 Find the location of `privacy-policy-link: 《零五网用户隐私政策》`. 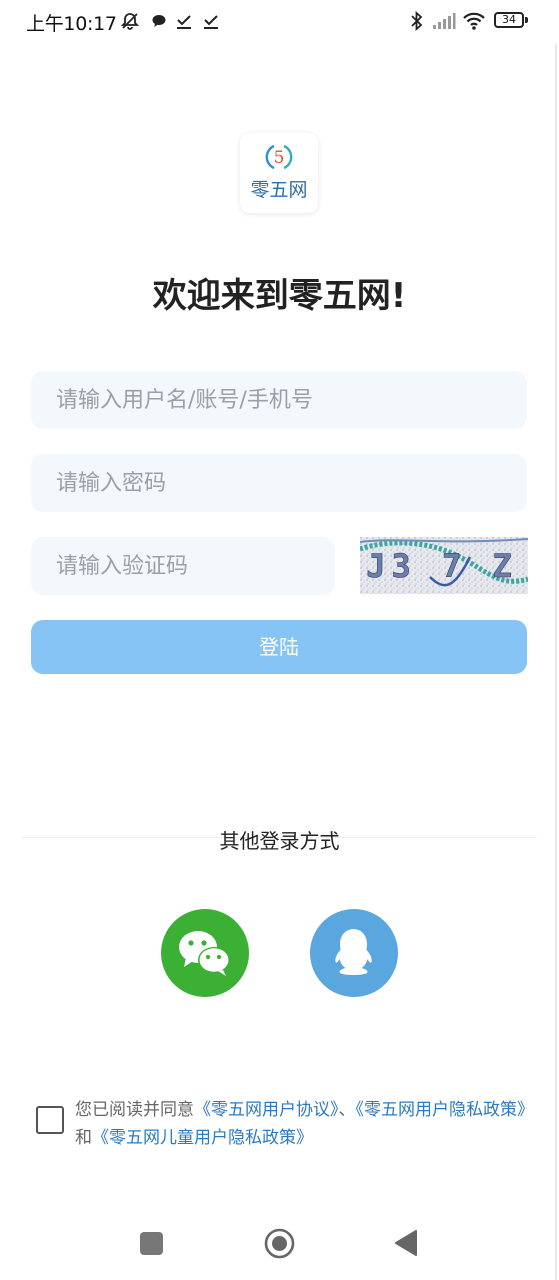

privacy-policy-link: 《零五网用户隐私政策》 is located at coordinates (445, 1110).